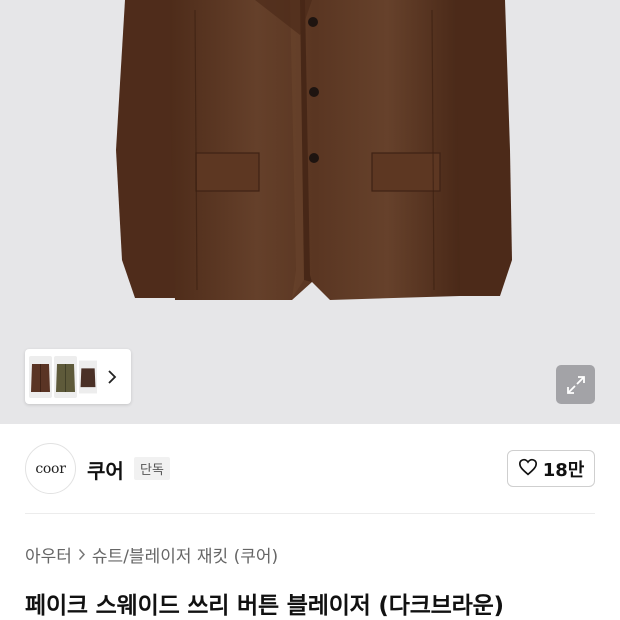  Describe the element at coordinates (575, 384) in the screenshot. I see `expand-icon` at that location.